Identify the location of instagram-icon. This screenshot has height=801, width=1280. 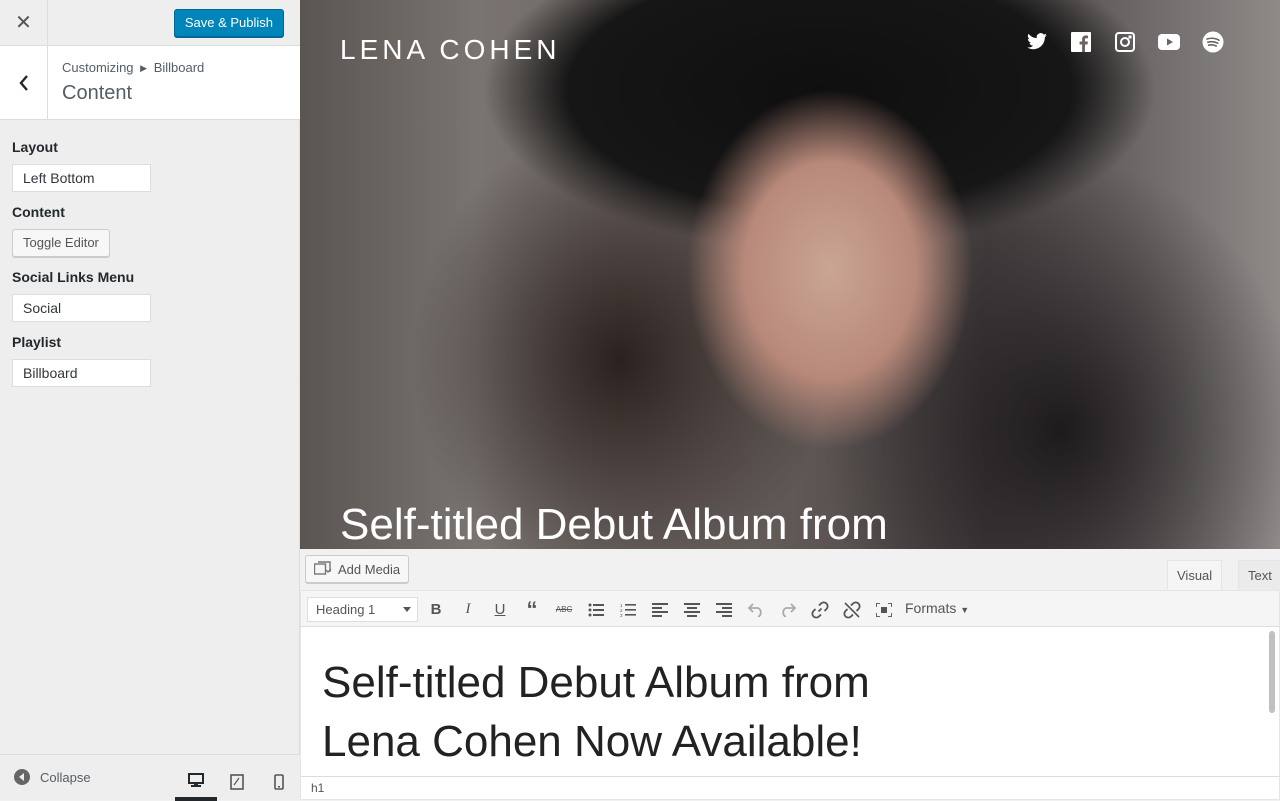
(1125, 42).